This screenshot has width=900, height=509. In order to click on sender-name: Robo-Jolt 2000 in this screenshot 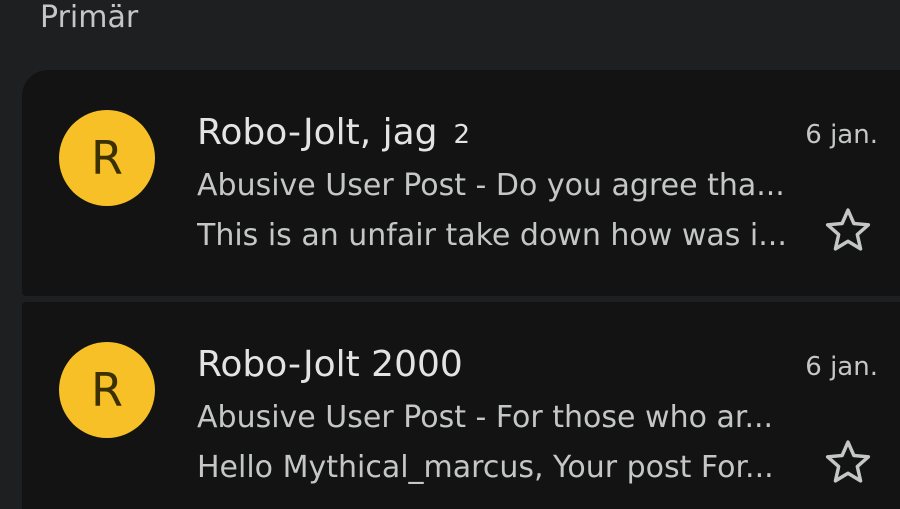, I will do `click(330, 364)`.